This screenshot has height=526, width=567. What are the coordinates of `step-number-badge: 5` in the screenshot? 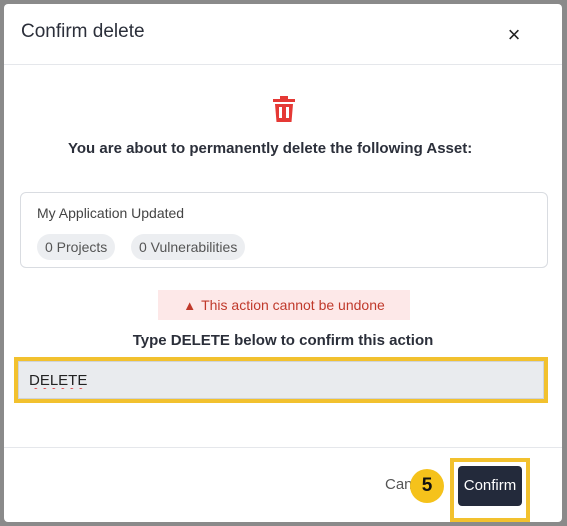 It's located at (427, 486).